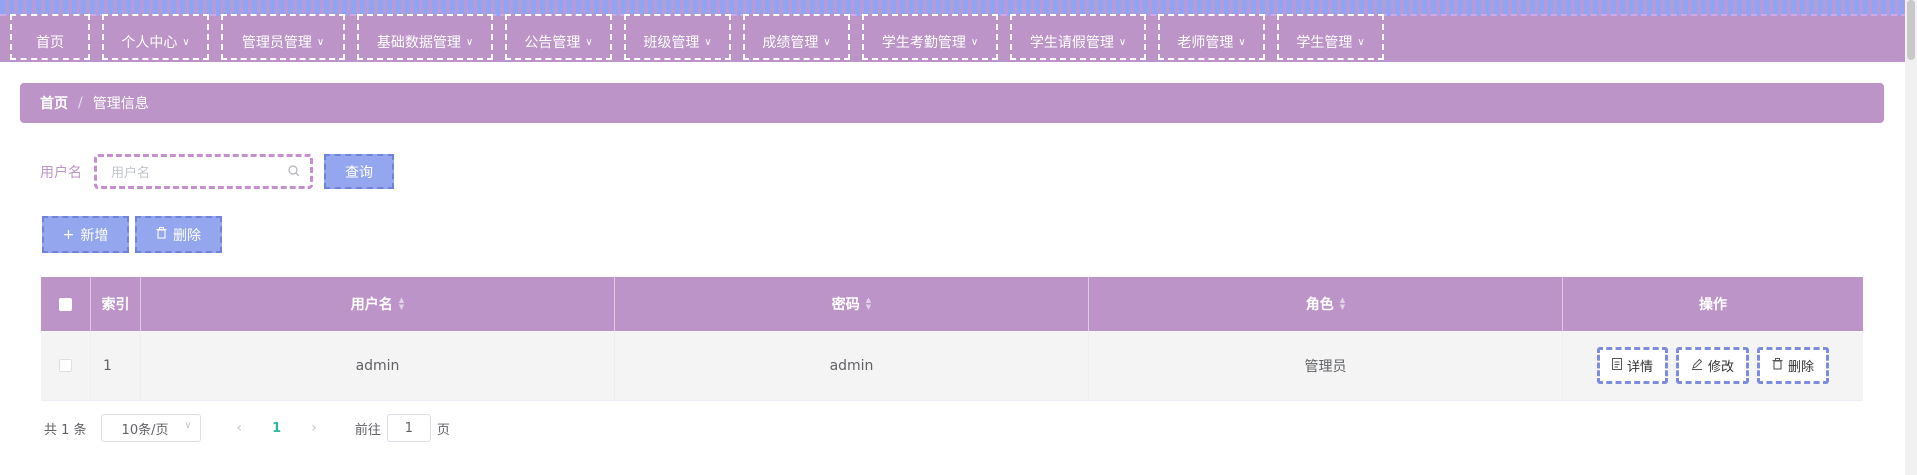  Describe the element at coordinates (1720, 367) in the screenshot. I see `edit-button-label: 修改` at that location.